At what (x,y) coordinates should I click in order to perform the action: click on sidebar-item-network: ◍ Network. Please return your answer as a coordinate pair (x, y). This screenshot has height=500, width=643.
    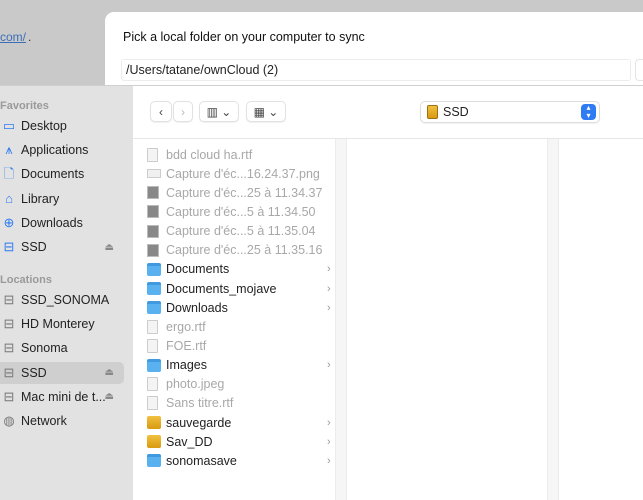
    Looking at the image, I should click on (62, 421).